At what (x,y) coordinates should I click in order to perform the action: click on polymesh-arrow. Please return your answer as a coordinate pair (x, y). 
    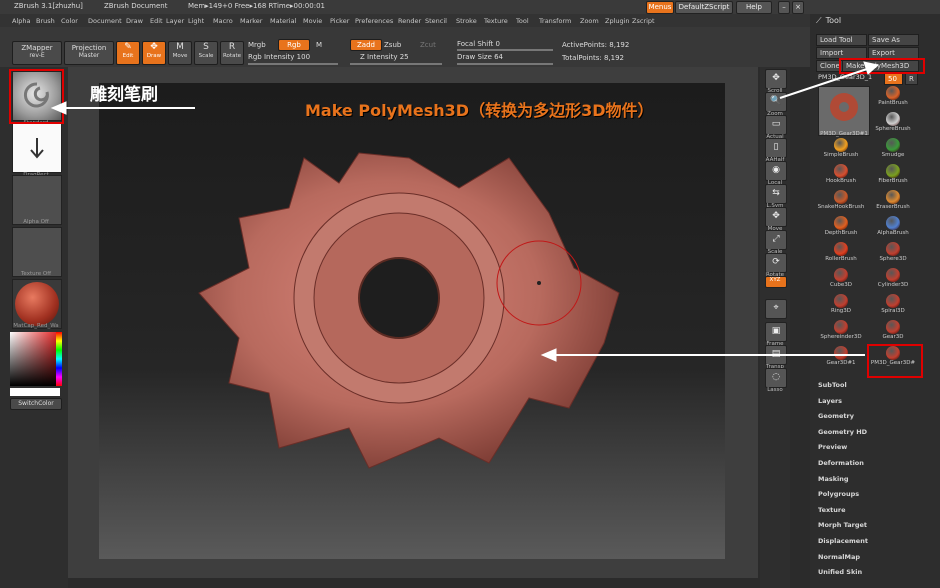
    Looking at the image, I should click on (825, 83).